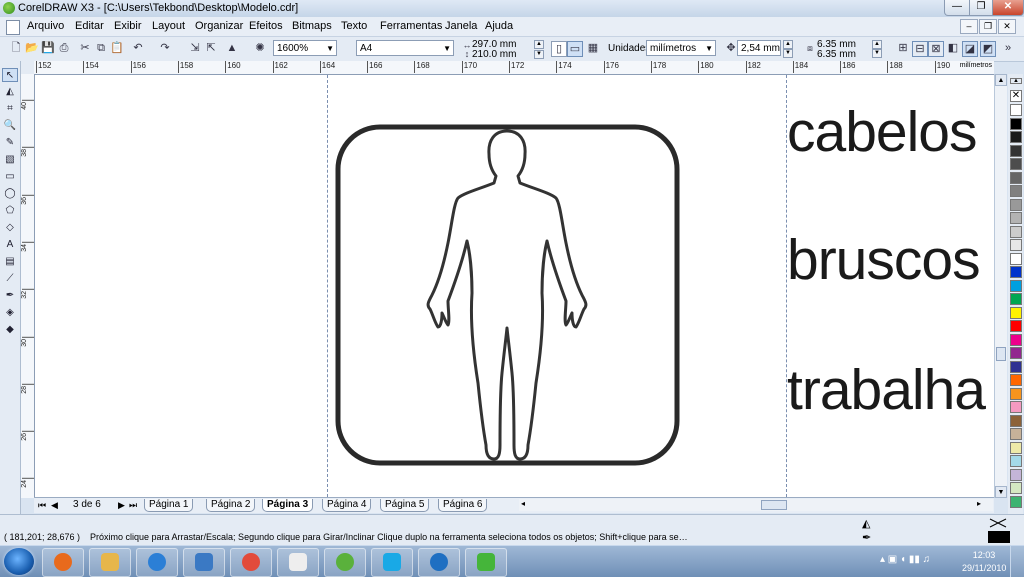 This screenshot has height=577, width=1024. Describe the element at coordinates (10, 245) in the screenshot. I see `text-tool-icon: A` at that location.